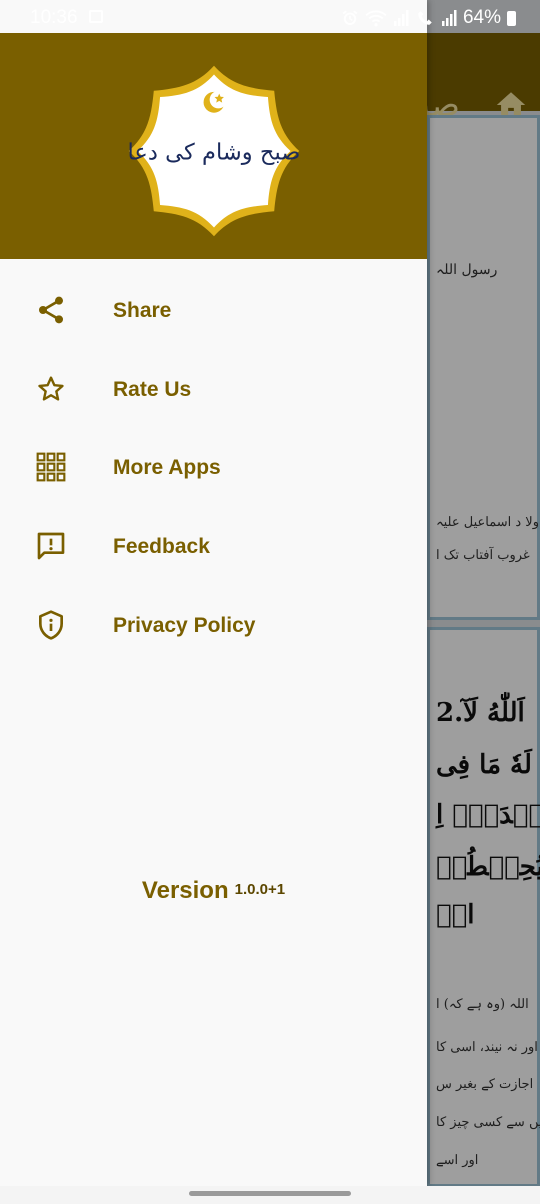 The height and width of the screenshot is (1204, 540). What do you see at coordinates (167, 467) in the screenshot?
I see `menu-item-label: More Apps` at bounding box center [167, 467].